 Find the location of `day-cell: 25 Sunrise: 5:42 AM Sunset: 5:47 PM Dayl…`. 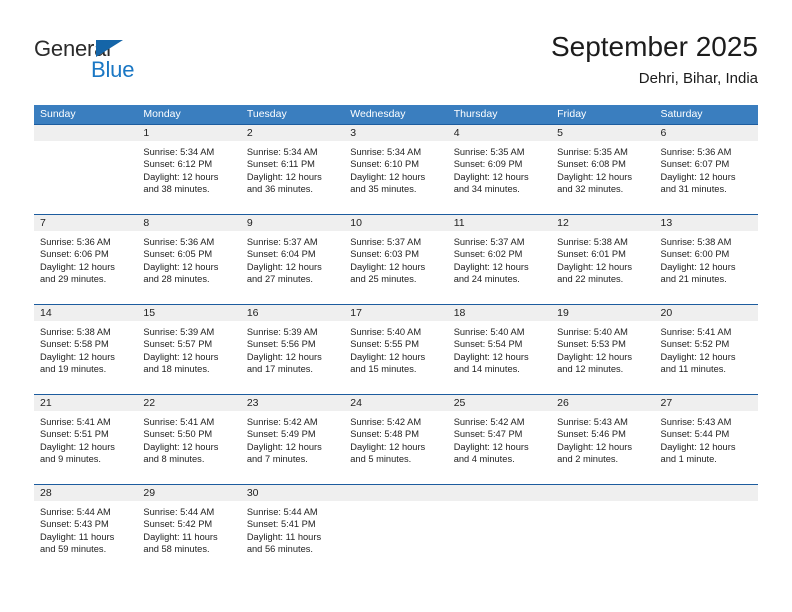

day-cell: 25 Sunrise: 5:42 AM Sunset: 5:47 PM Dayl… is located at coordinates (499, 439).